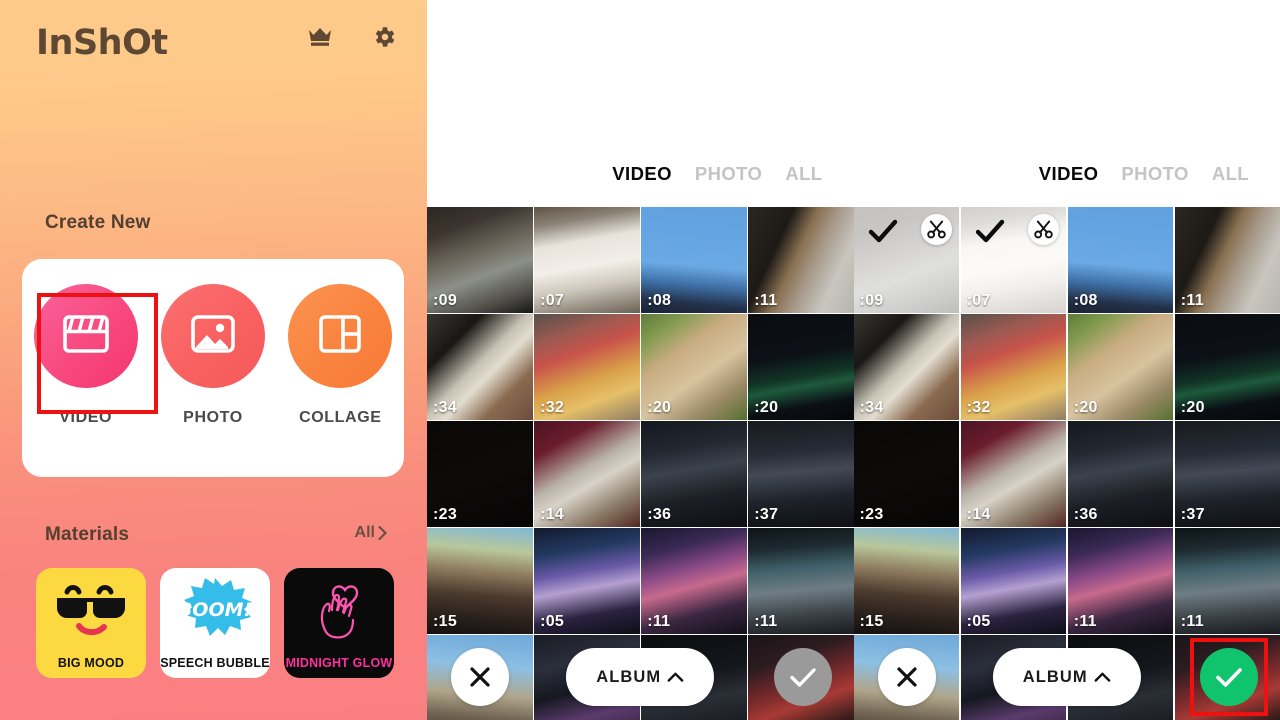 The image size is (1280, 720). I want to click on crown-icon, so click(320, 39).